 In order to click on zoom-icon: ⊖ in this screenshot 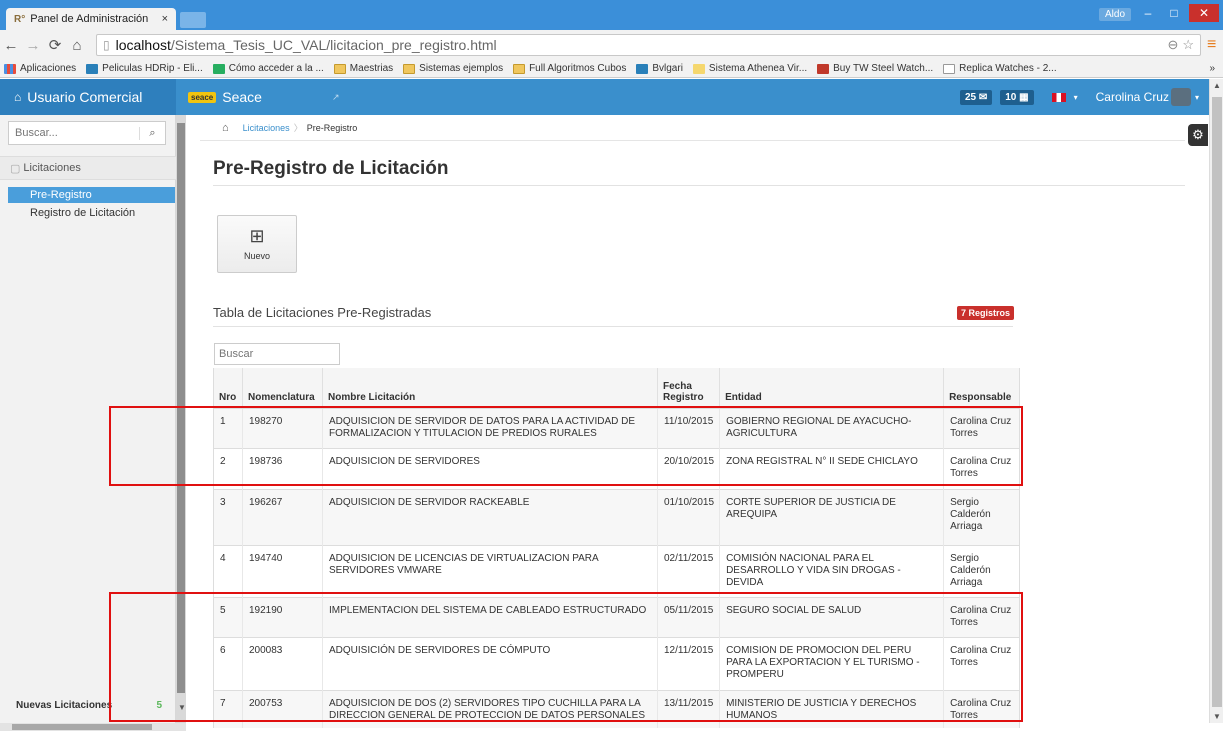, I will do `click(1172, 45)`.